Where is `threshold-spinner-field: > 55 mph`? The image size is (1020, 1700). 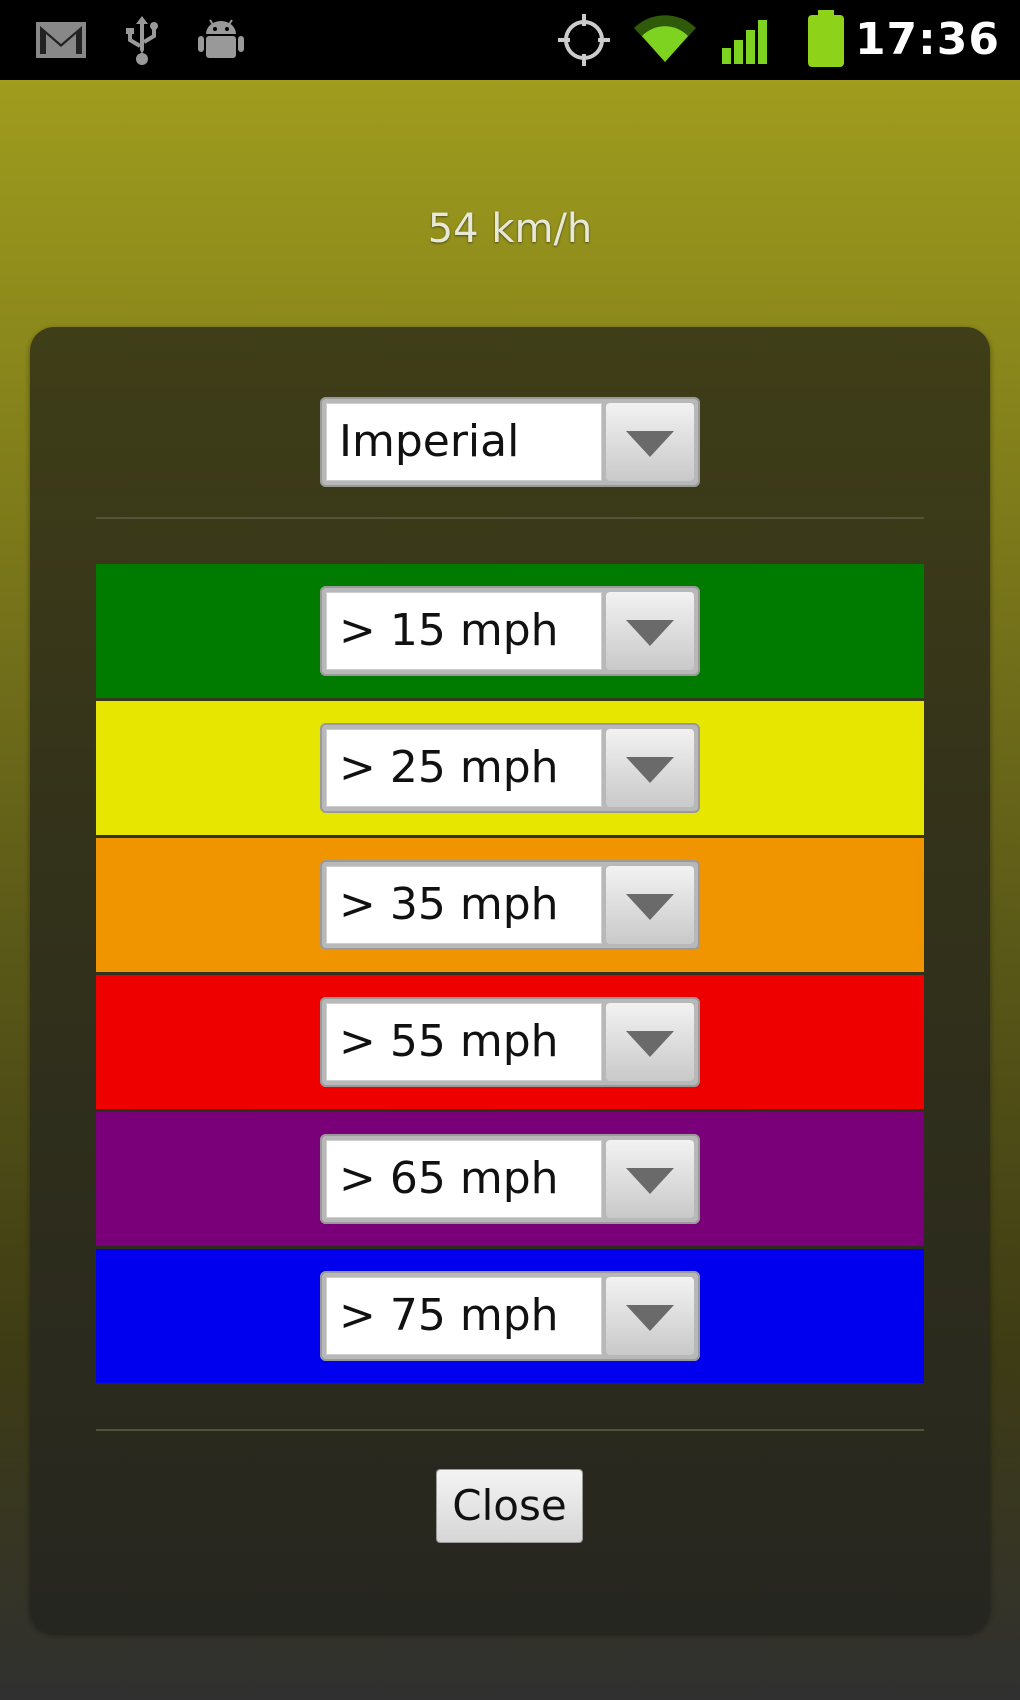 threshold-spinner-field: > 55 mph is located at coordinates (464, 1042).